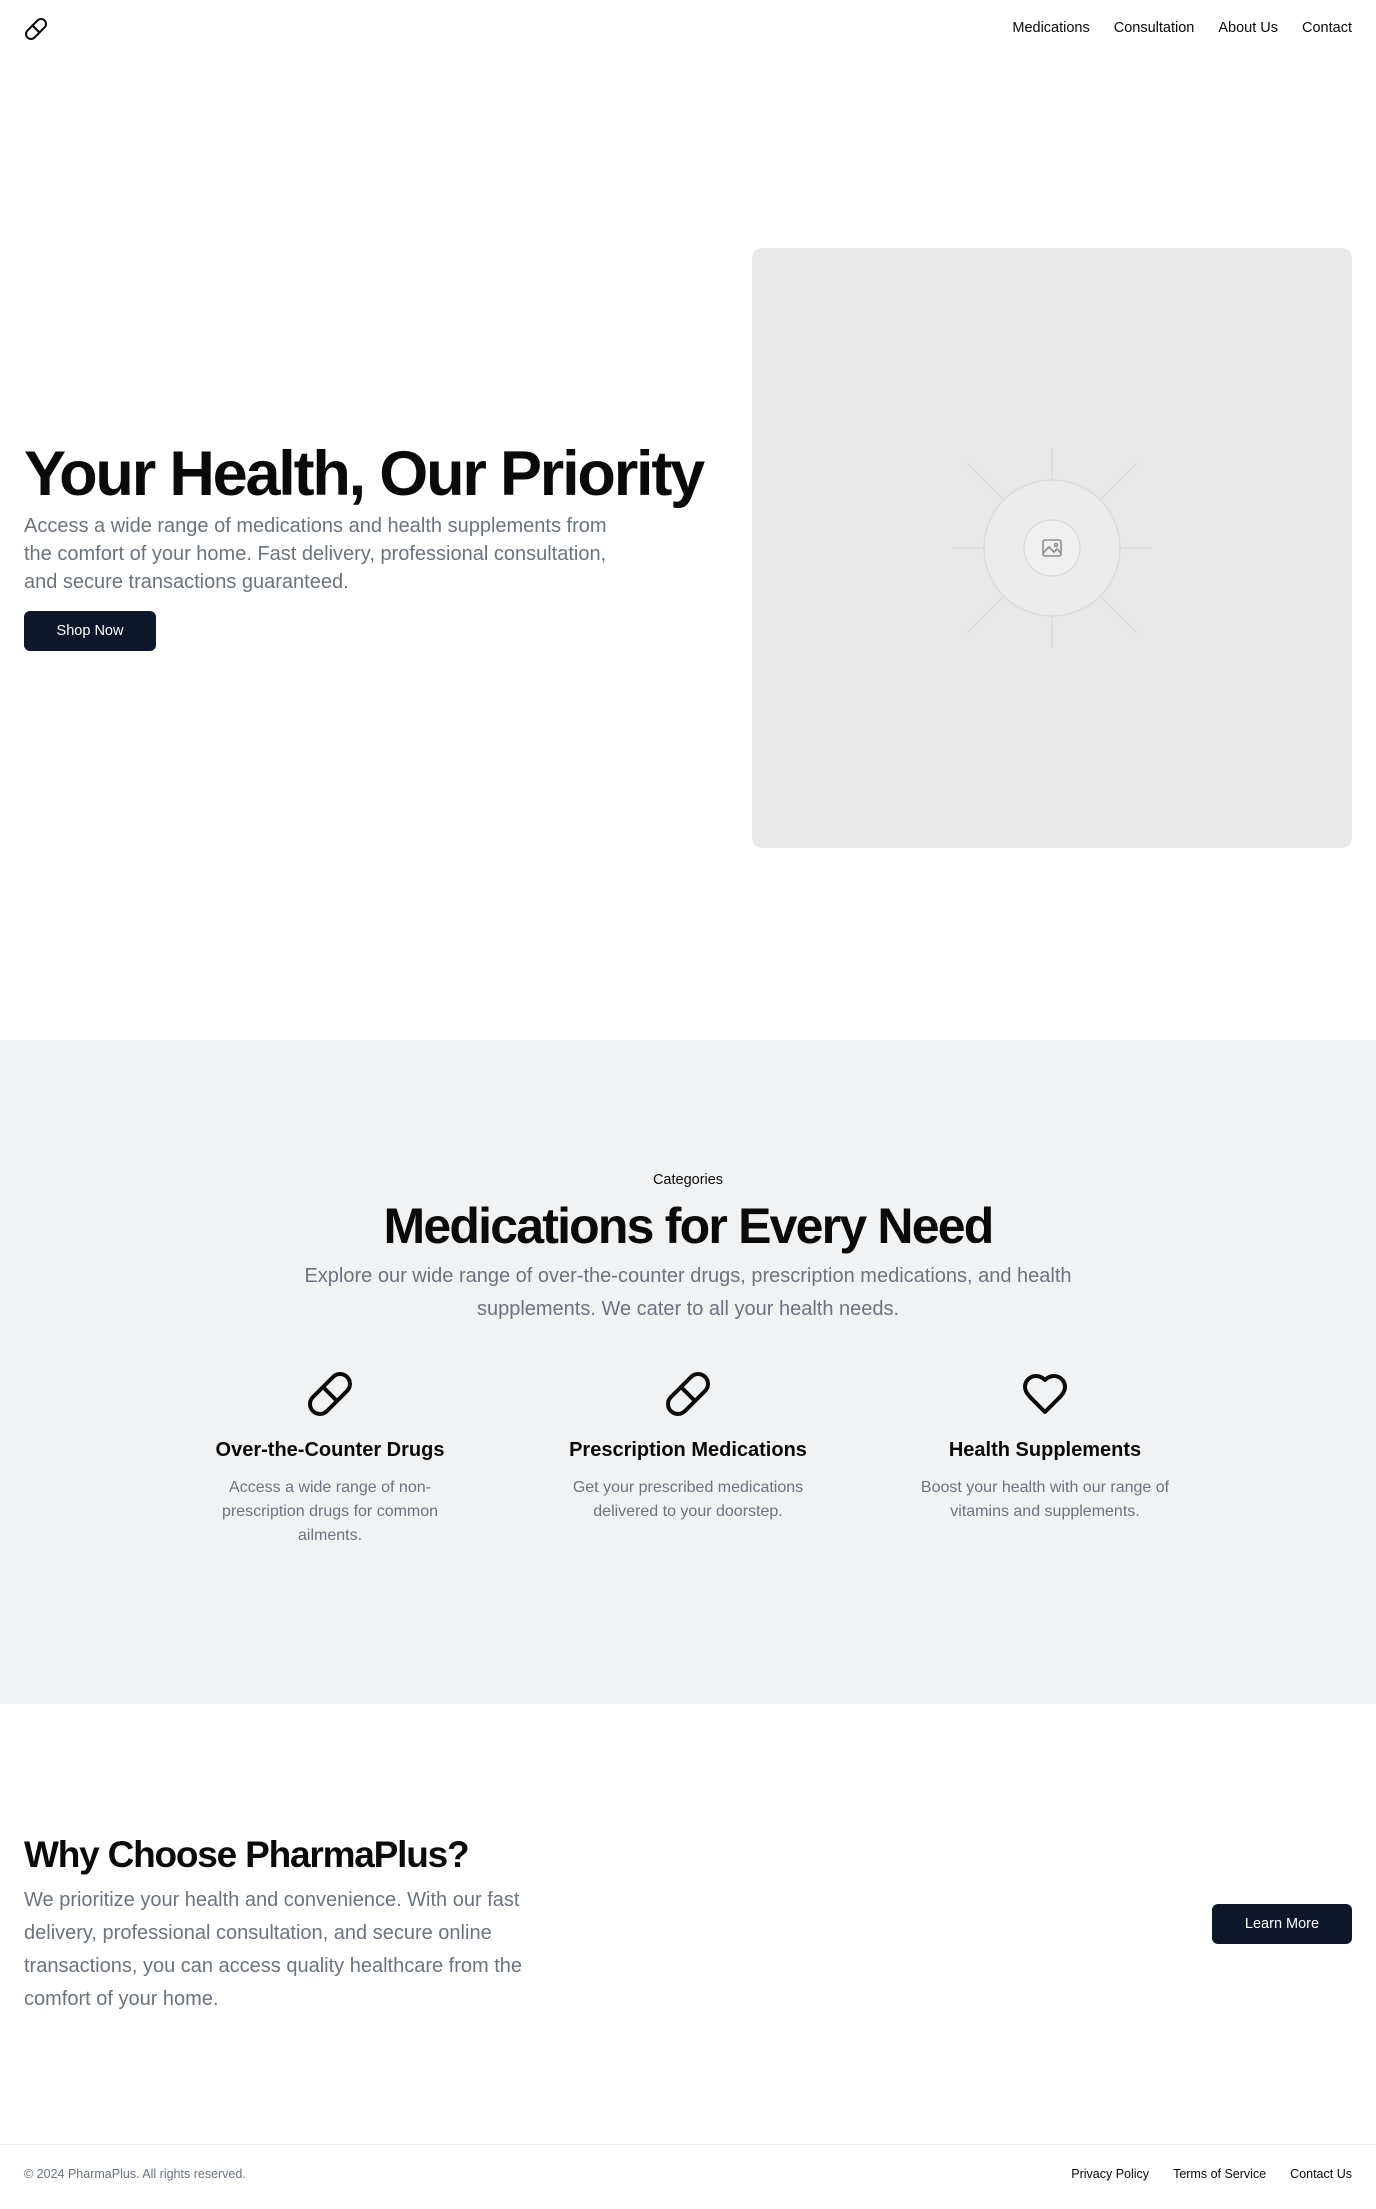 The image size is (1376, 2209). I want to click on section-title: Medications for Every Need, so click(689, 1226).